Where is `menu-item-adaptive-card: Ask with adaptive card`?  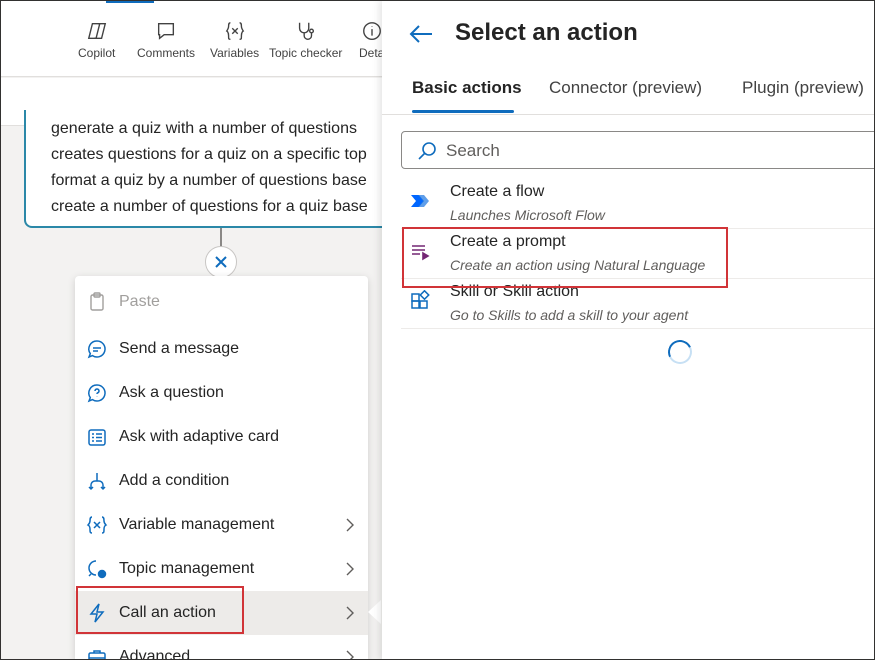
menu-item-adaptive-card: Ask with adaptive card is located at coordinates (221, 437).